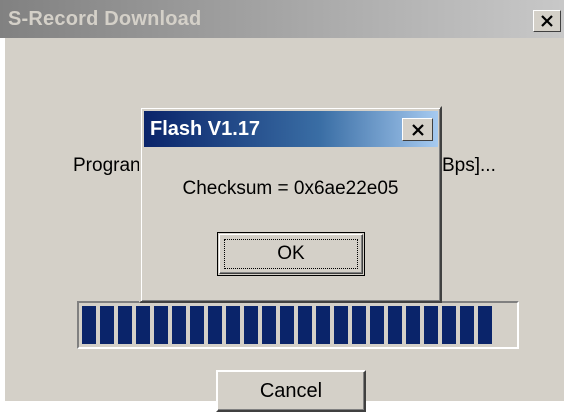 Image resolution: width=564 pixels, height=412 pixels. I want to click on cancel-button: Cancel, so click(291, 391).